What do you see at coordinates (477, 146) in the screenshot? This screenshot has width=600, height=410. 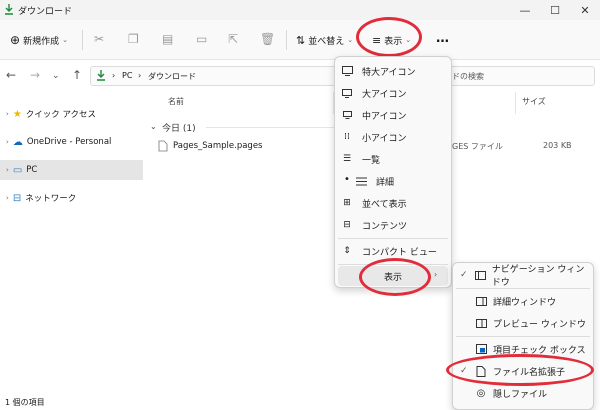 I see `file-type: GES ファイル` at bounding box center [477, 146].